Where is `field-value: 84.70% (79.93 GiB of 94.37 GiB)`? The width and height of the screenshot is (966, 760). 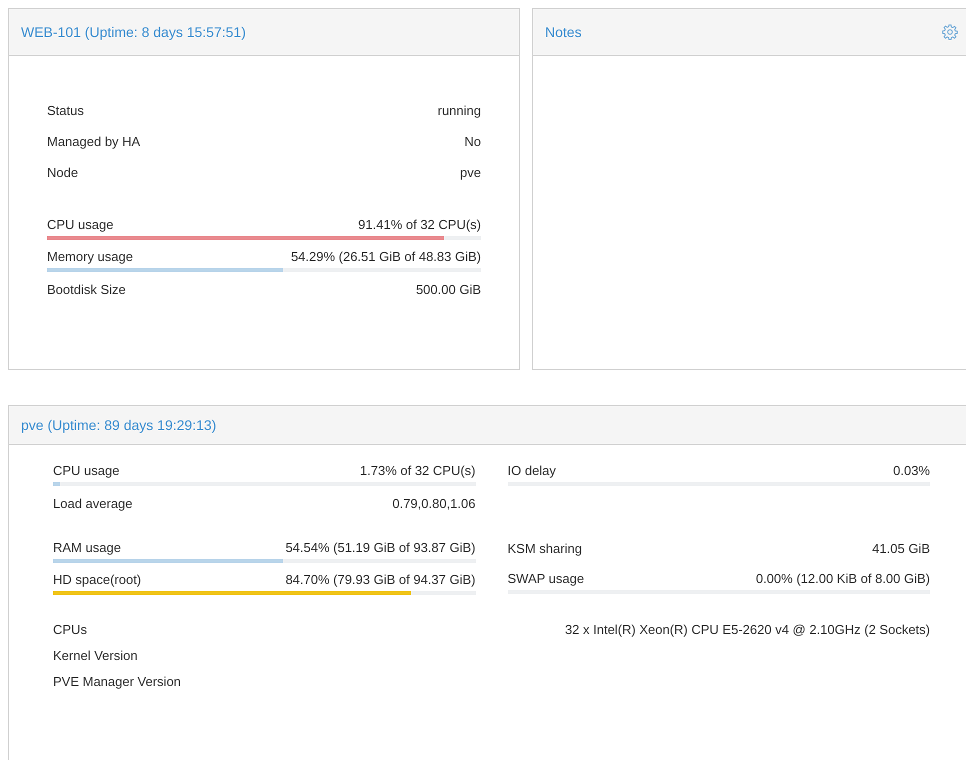 field-value: 84.70% (79.93 GiB of 94.37 GiB) is located at coordinates (380, 580).